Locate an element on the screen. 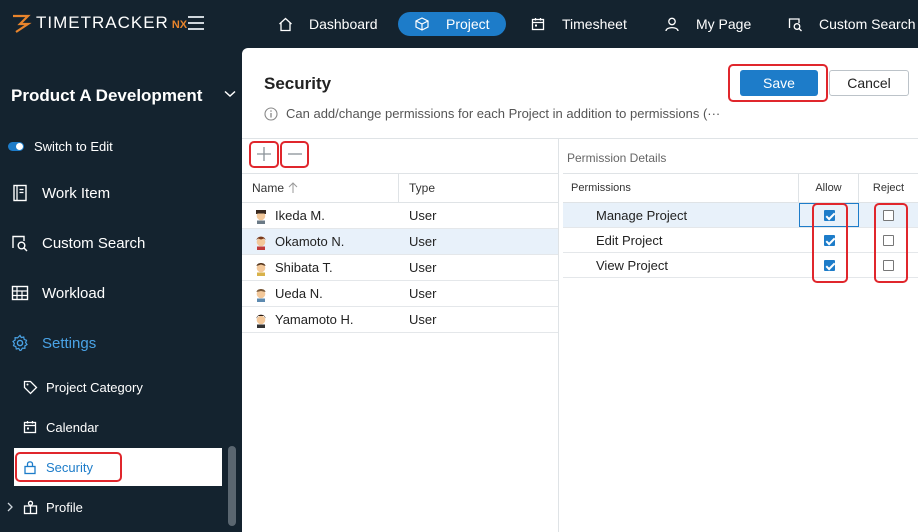 This screenshot has width=918, height=532. sidebar-subitem-label: Security is located at coordinates (69, 467).